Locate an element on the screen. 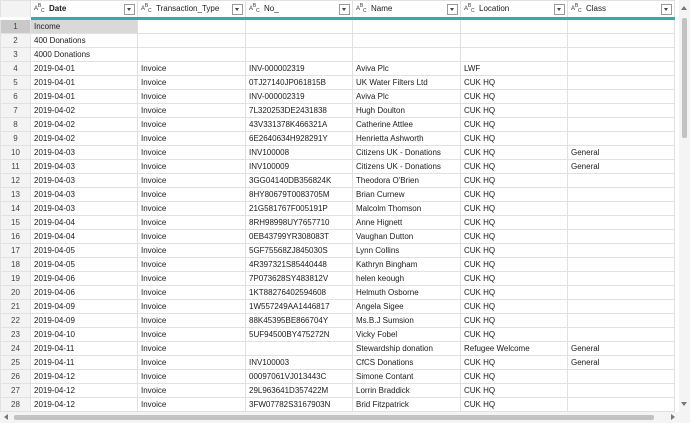  cell-no-: 5GF75568ZJ845030S is located at coordinates (299, 250).